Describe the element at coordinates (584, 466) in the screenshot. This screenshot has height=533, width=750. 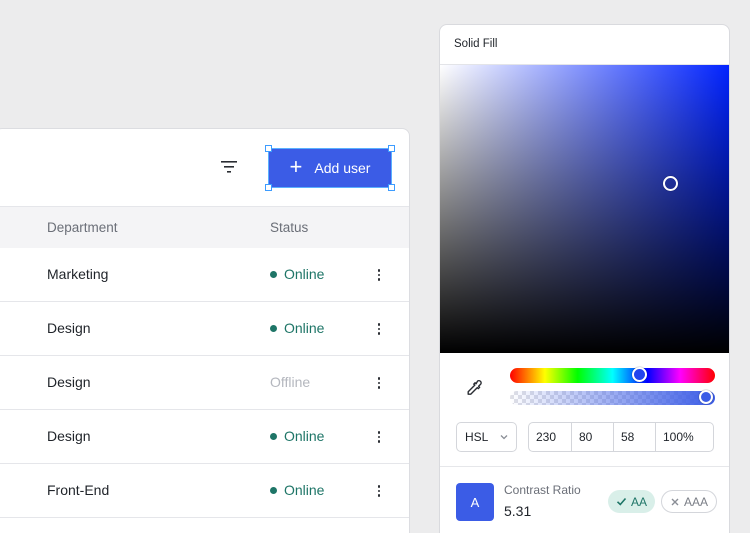
I see `divider` at that location.